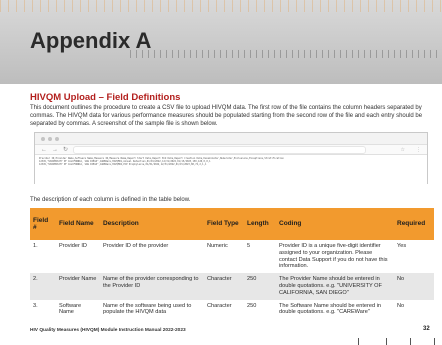 Image resolution: width=442 pixels, height=345 pixels. I want to click on reload-icon: ↻, so click(66, 150).